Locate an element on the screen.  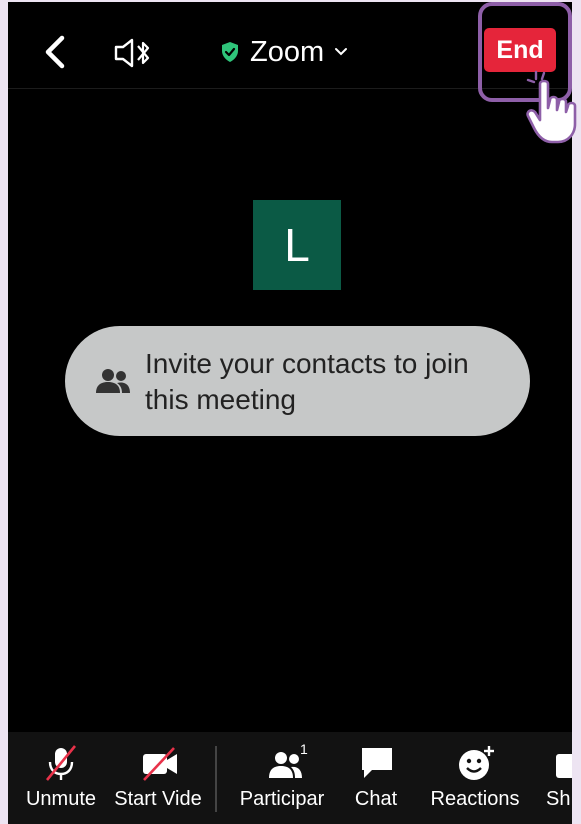
meeting-title-dropdown: Zoom is located at coordinates (284, 52).